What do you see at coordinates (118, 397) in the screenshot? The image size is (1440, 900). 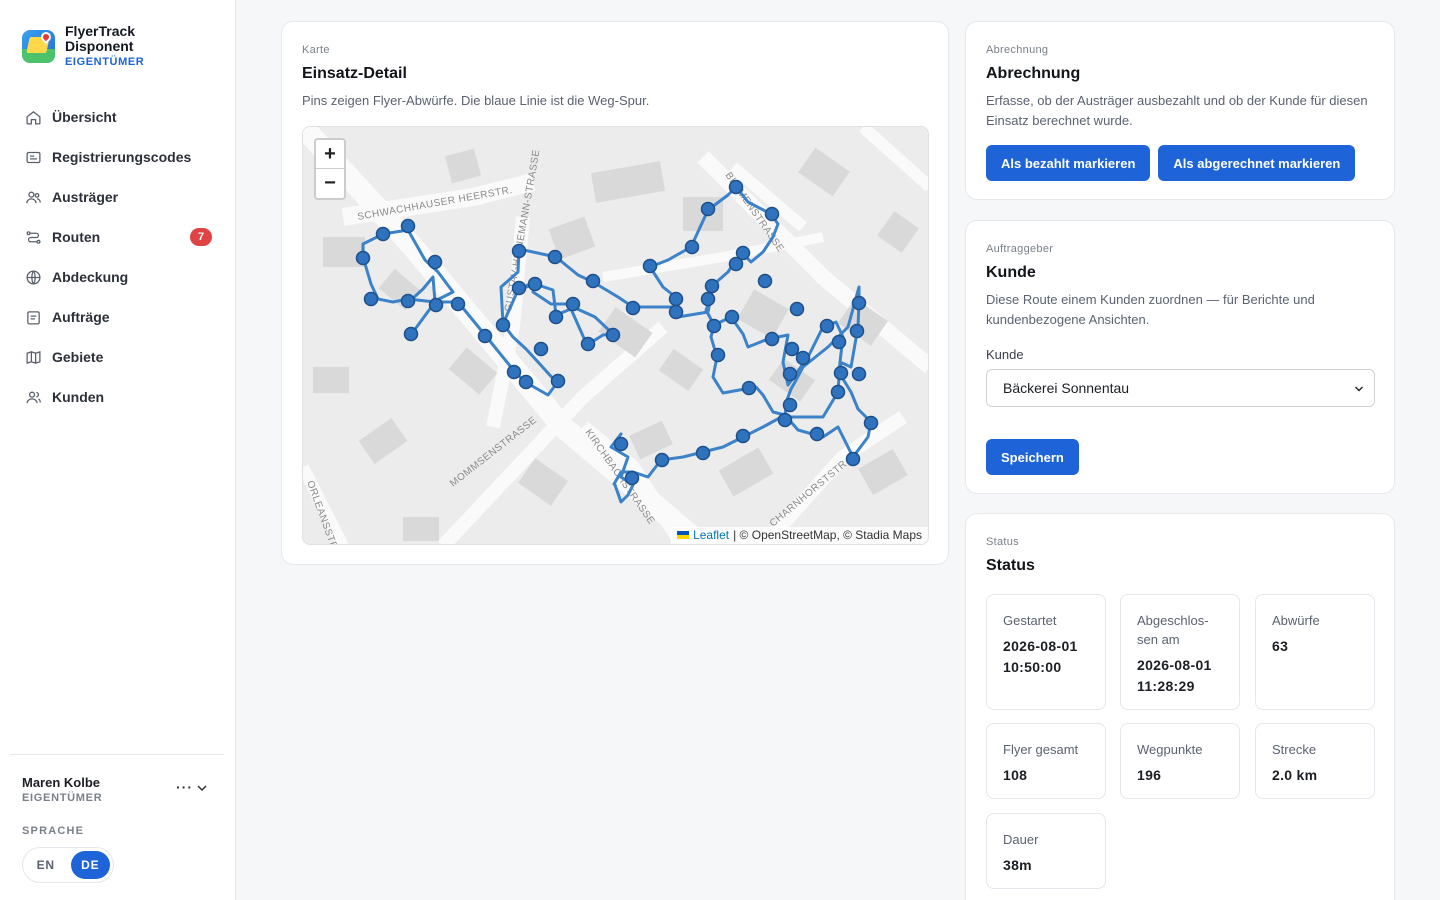 I see `nav-item-kunden: Kunden` at bounding box center [118, 397].